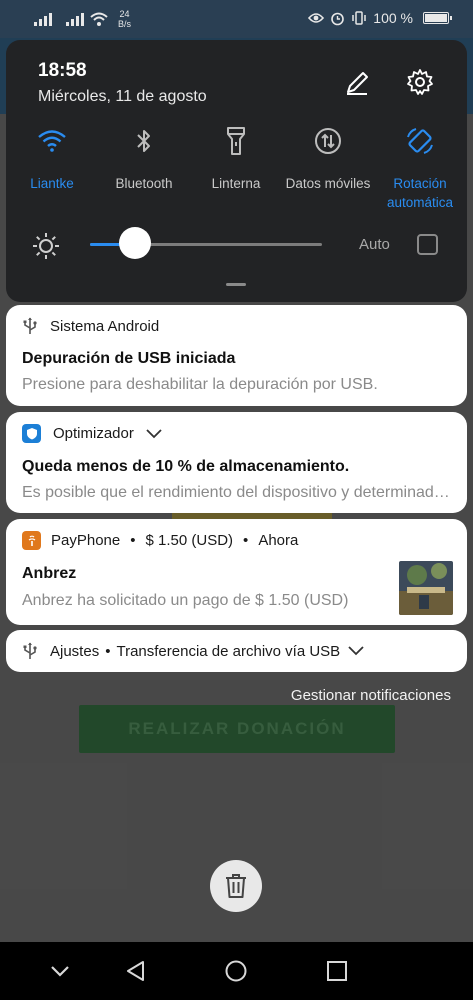 The width and height of the screenshot is (473, 1000). Describe the element at coordinates (420, 193) in the screenshot. I see `tile-label: Rotación automática` at that location.